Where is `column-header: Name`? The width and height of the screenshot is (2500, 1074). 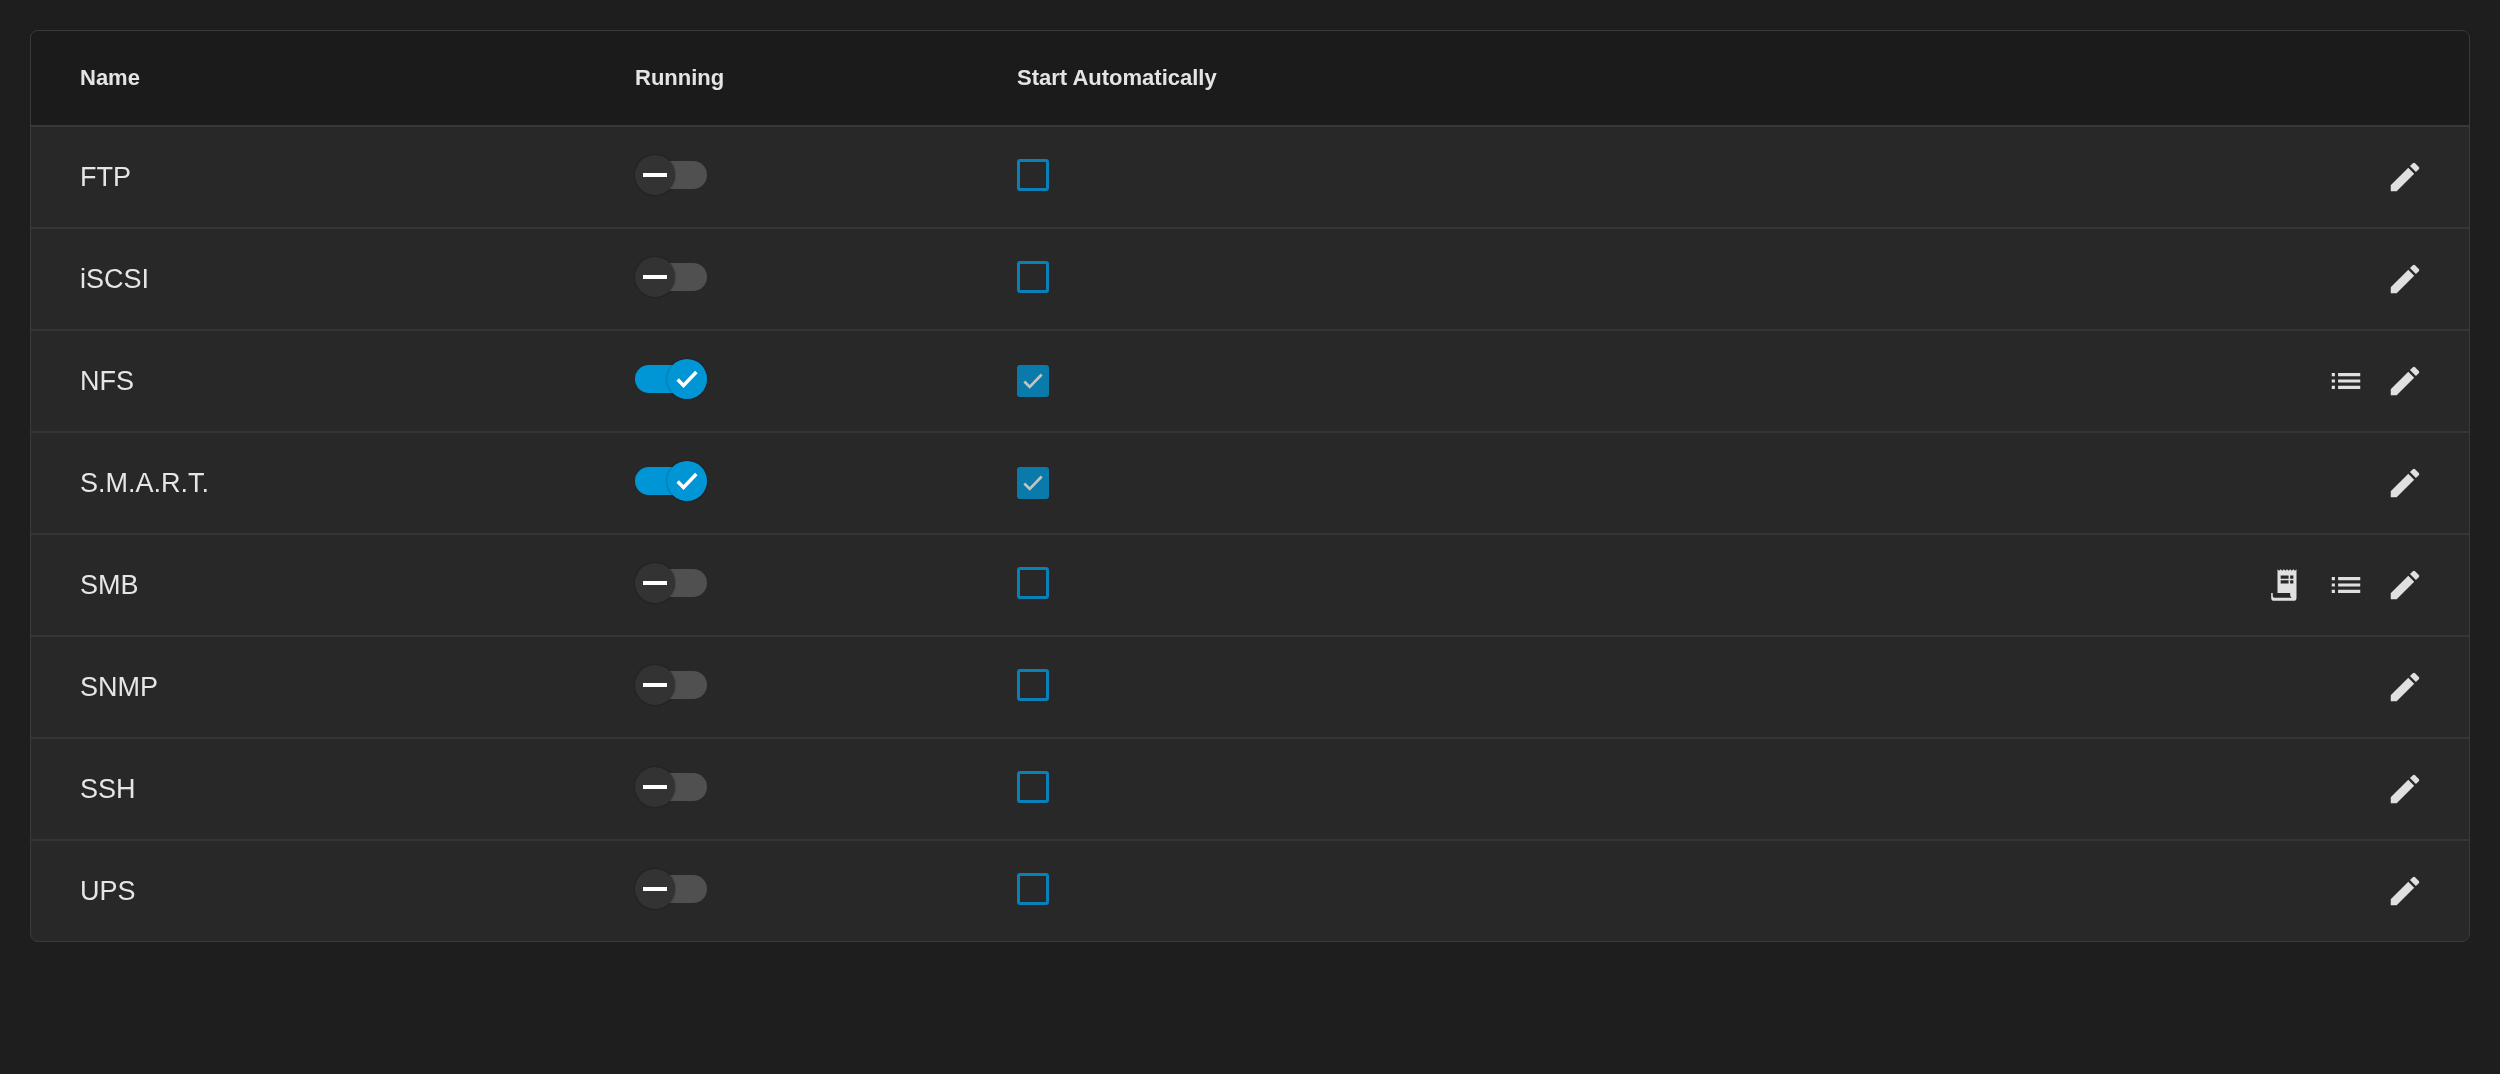 column-header: Name is located at coordinates (110, 78).